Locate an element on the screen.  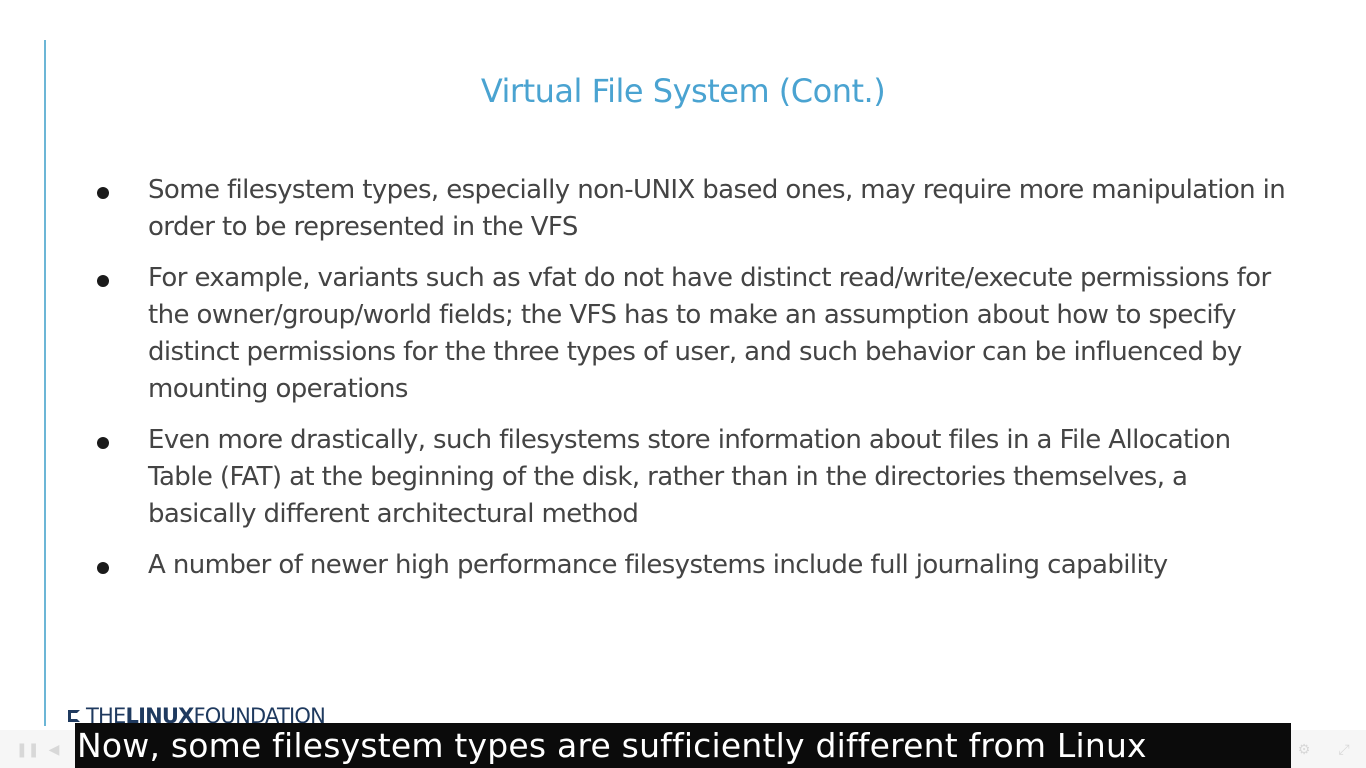
volume-icon: ◀ is located at coordinates (54, 750).